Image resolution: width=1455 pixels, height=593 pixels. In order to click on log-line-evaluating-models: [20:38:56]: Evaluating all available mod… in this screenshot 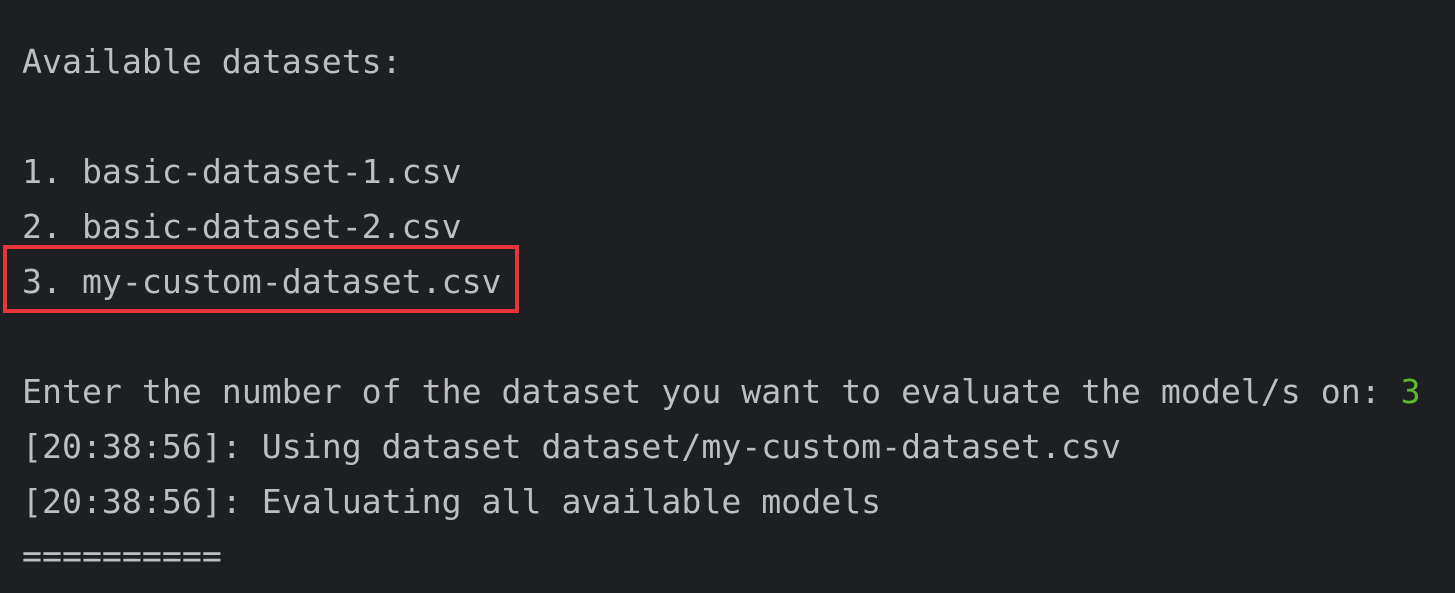, I will do `click(452, 501)`.